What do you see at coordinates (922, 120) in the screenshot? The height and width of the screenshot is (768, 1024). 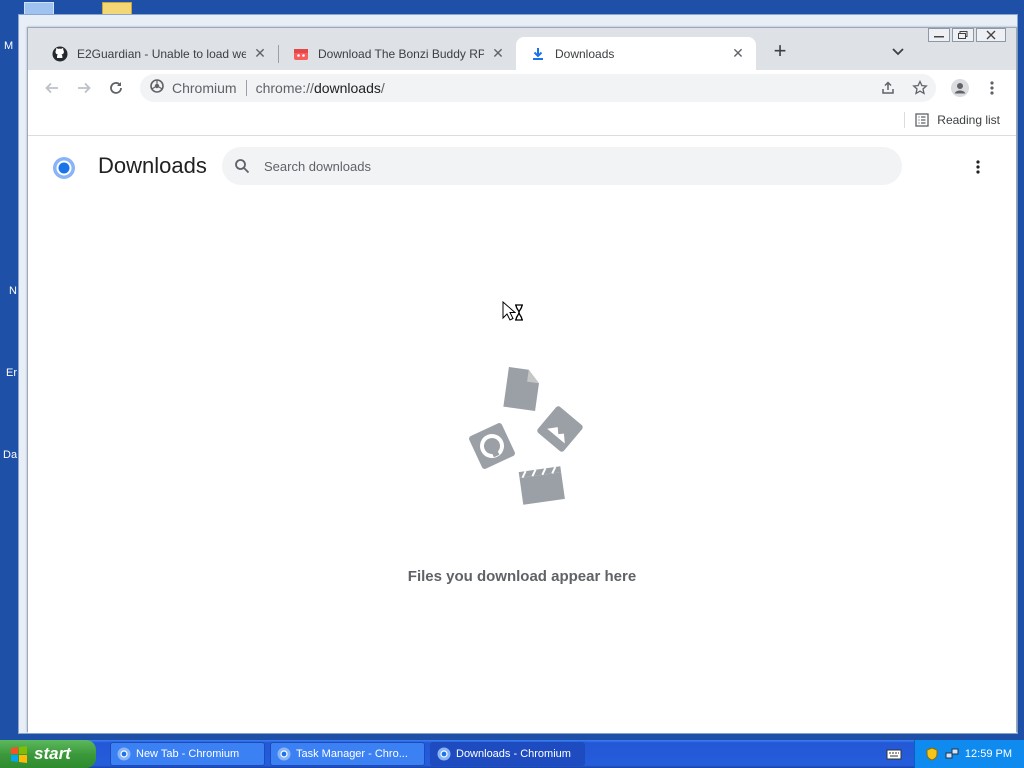 I see `reading-list-icon` at bounding box center [922, 120].